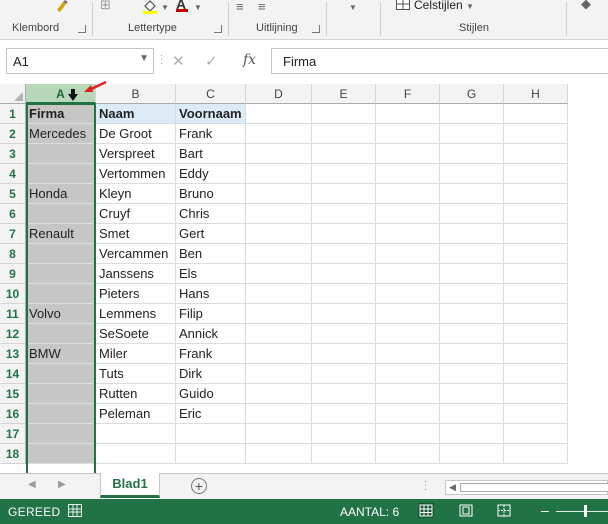 This screenshot has height=524, width=608. What do you see at coordinates (136, 274) in the screenshot?
I see `table-cell: Janssens` at bounding box center [136, 274].